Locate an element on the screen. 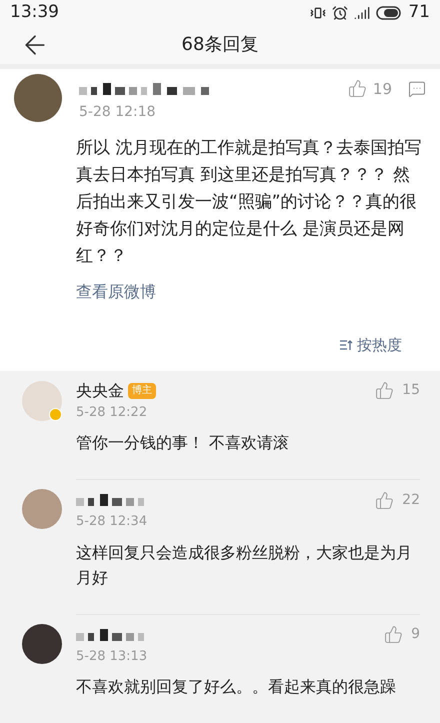 The height and width of the screenshot is (723, 440). role-badge: 博主 is located at coordinates (142, 390).